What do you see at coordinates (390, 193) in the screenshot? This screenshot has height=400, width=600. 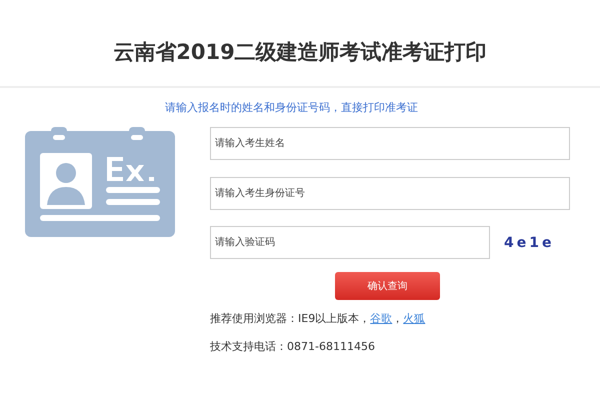 I see `input-field: 请输入考生身份证号` at bounding box center [390, 193].